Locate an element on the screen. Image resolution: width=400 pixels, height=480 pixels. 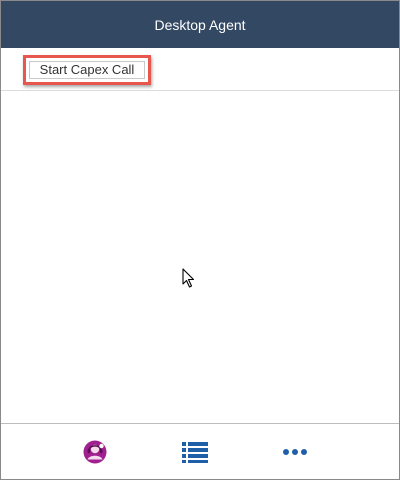
list-icon is located at coordinates (195, 452).